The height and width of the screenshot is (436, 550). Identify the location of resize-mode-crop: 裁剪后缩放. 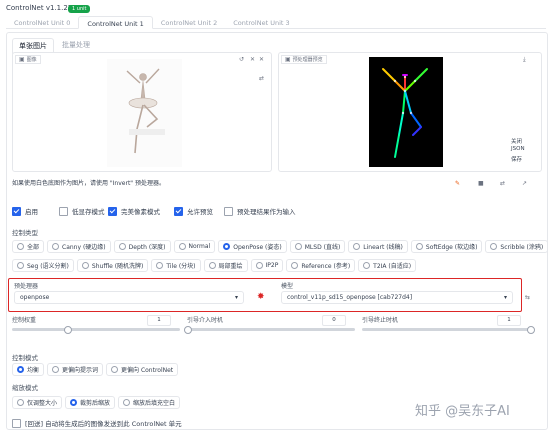
(90, 402).